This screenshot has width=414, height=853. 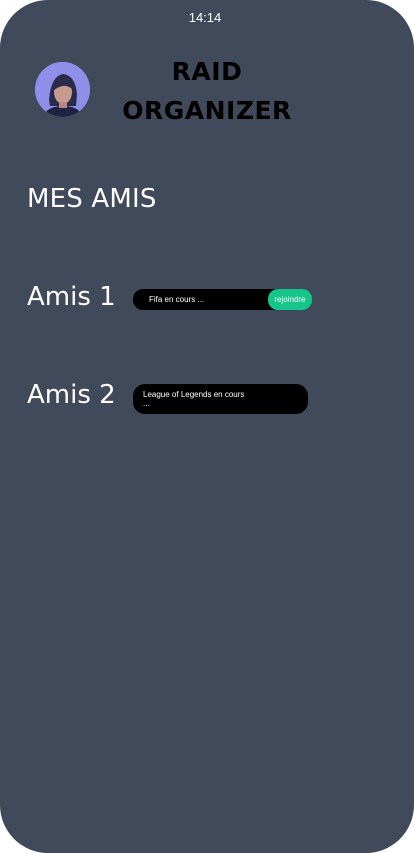 I want to click on friend-name-1: Amis 1, so click(x=71, y=297).